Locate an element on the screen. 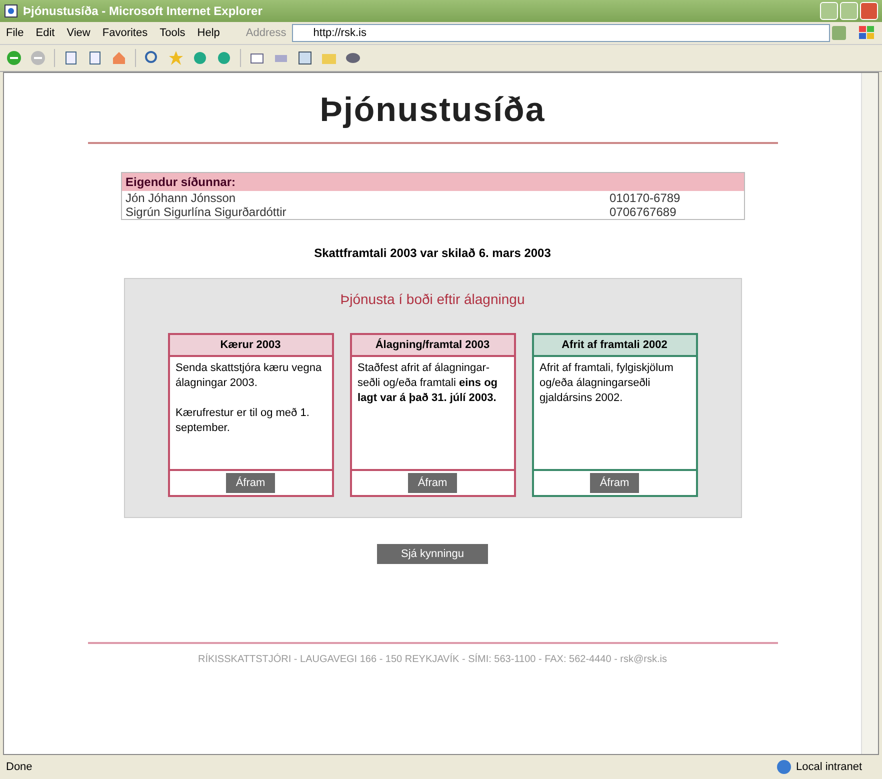 The image size is (882, 779). windows-logo-icon is located at coordinates (867, 33).